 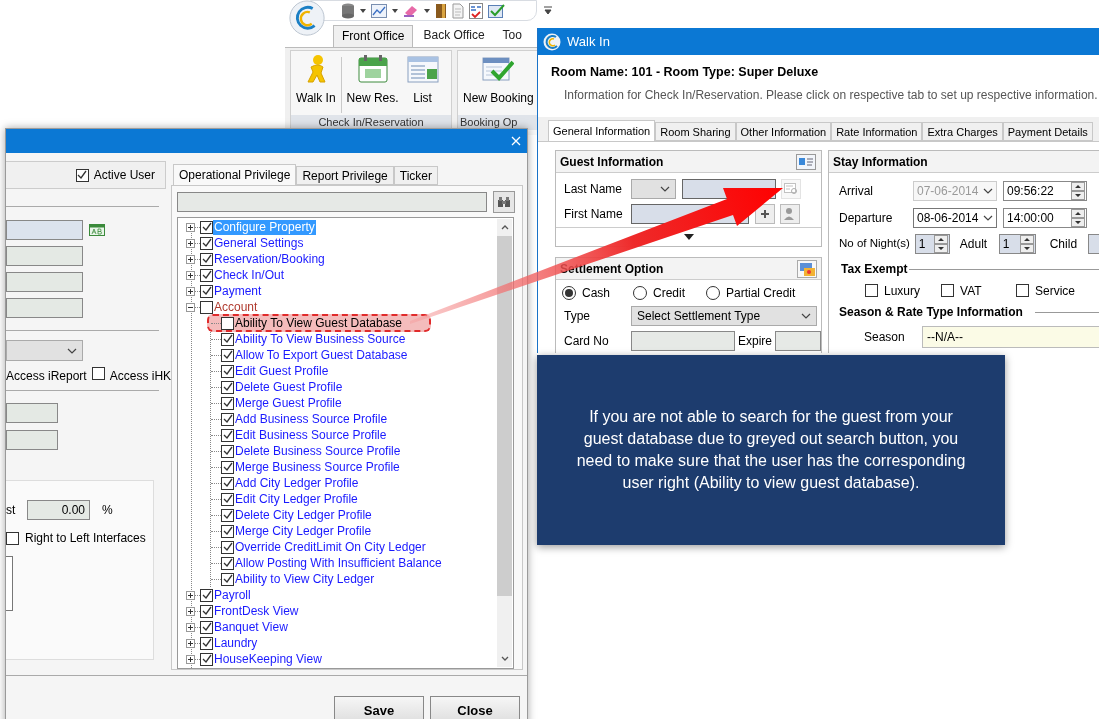 I want to click on season-field: --N/A--, so click(x=1010, y=337).